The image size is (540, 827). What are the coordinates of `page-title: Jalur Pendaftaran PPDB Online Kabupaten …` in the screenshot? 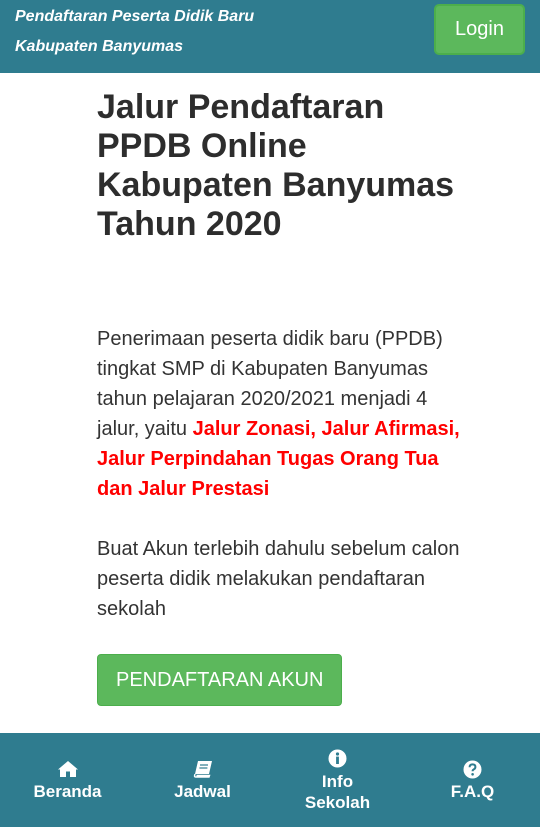 It's located at (276, 165).